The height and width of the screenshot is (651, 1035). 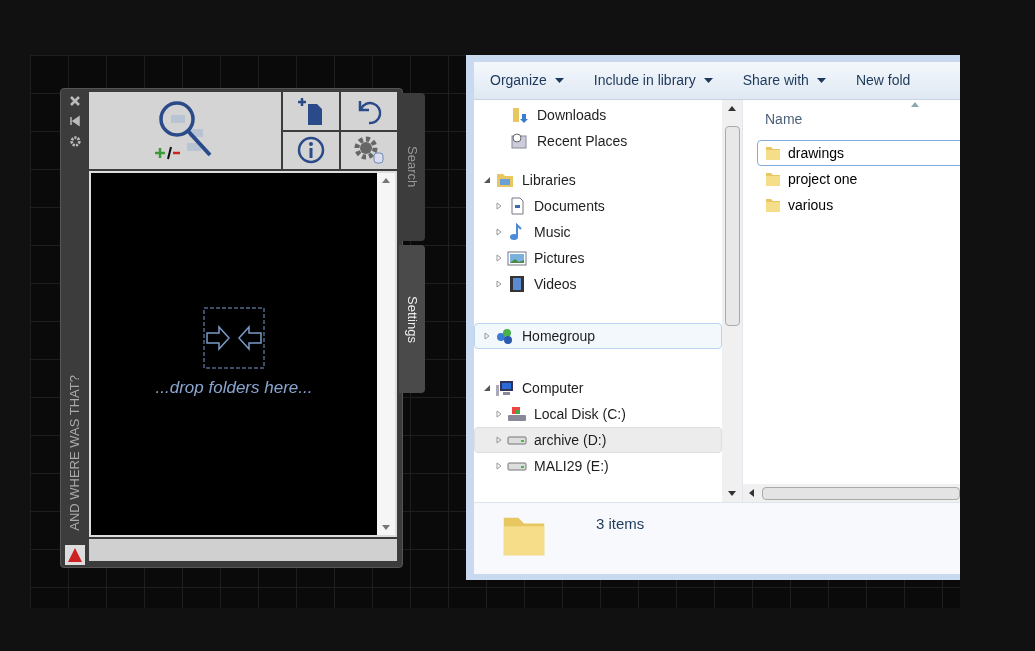 I want to click on colored-balls-icon, so click(x=505, y=336).